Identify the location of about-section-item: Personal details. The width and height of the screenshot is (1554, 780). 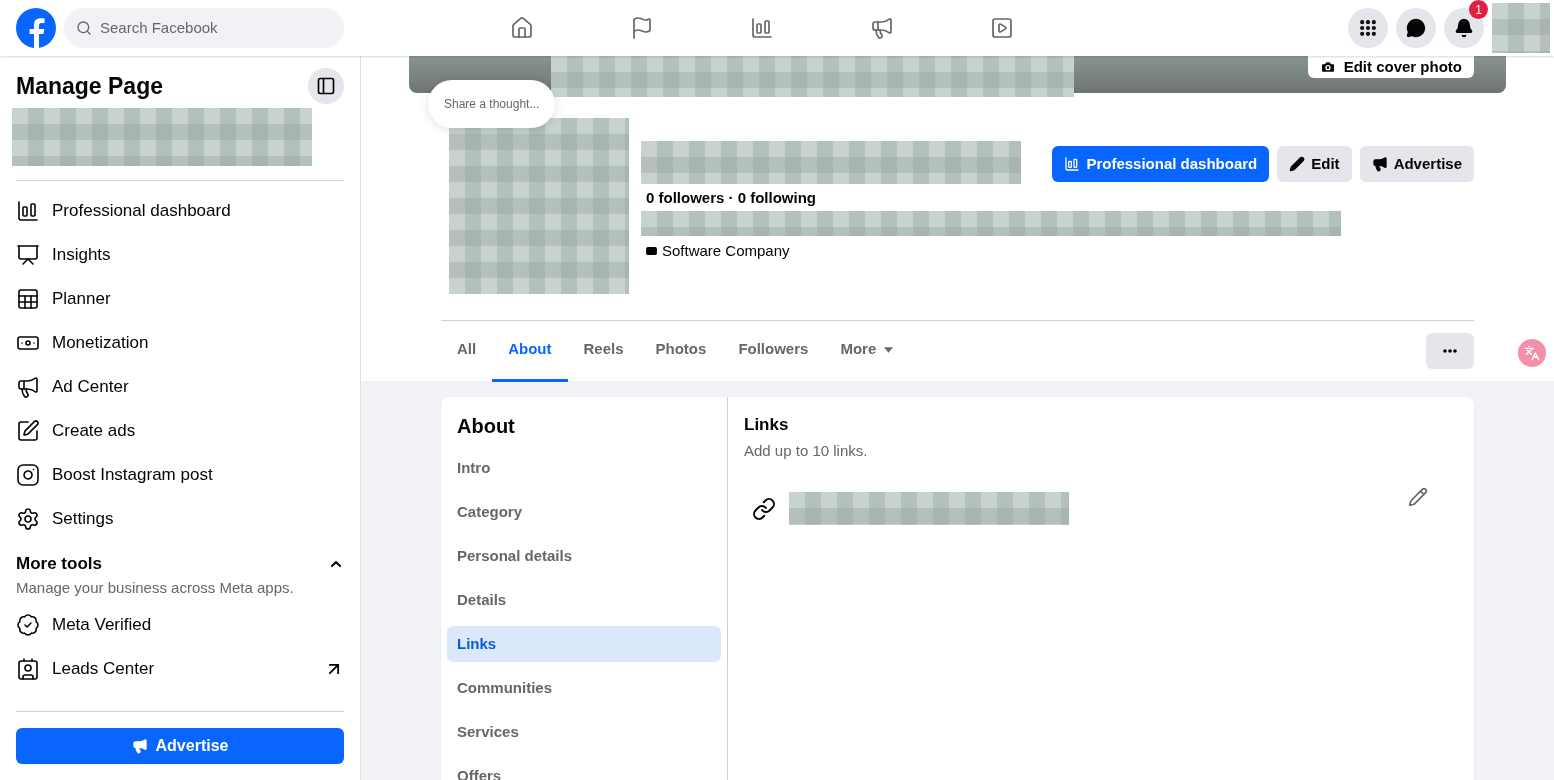
(584, 556).